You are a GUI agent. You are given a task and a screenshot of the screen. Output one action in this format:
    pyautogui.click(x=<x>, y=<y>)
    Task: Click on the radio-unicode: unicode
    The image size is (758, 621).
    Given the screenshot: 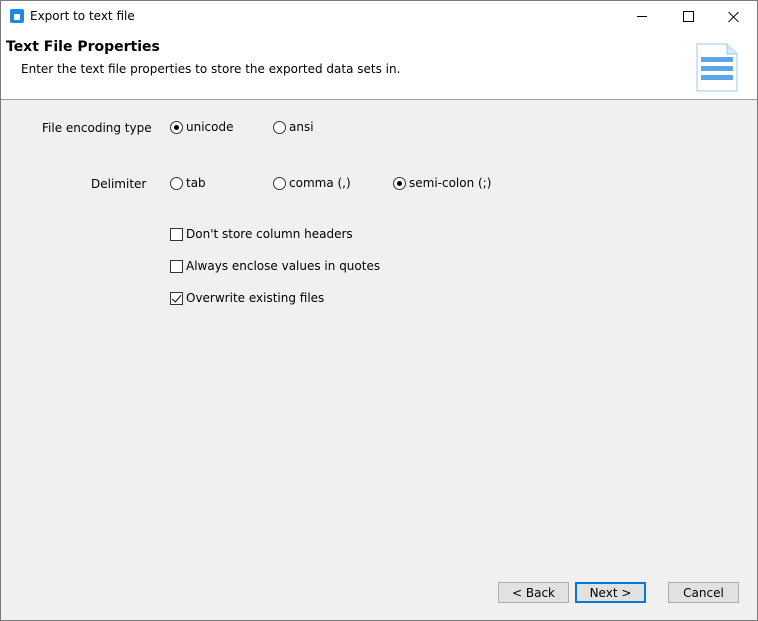 What is the action you would take?
    pyautogui.click(x=201, y=127)
    